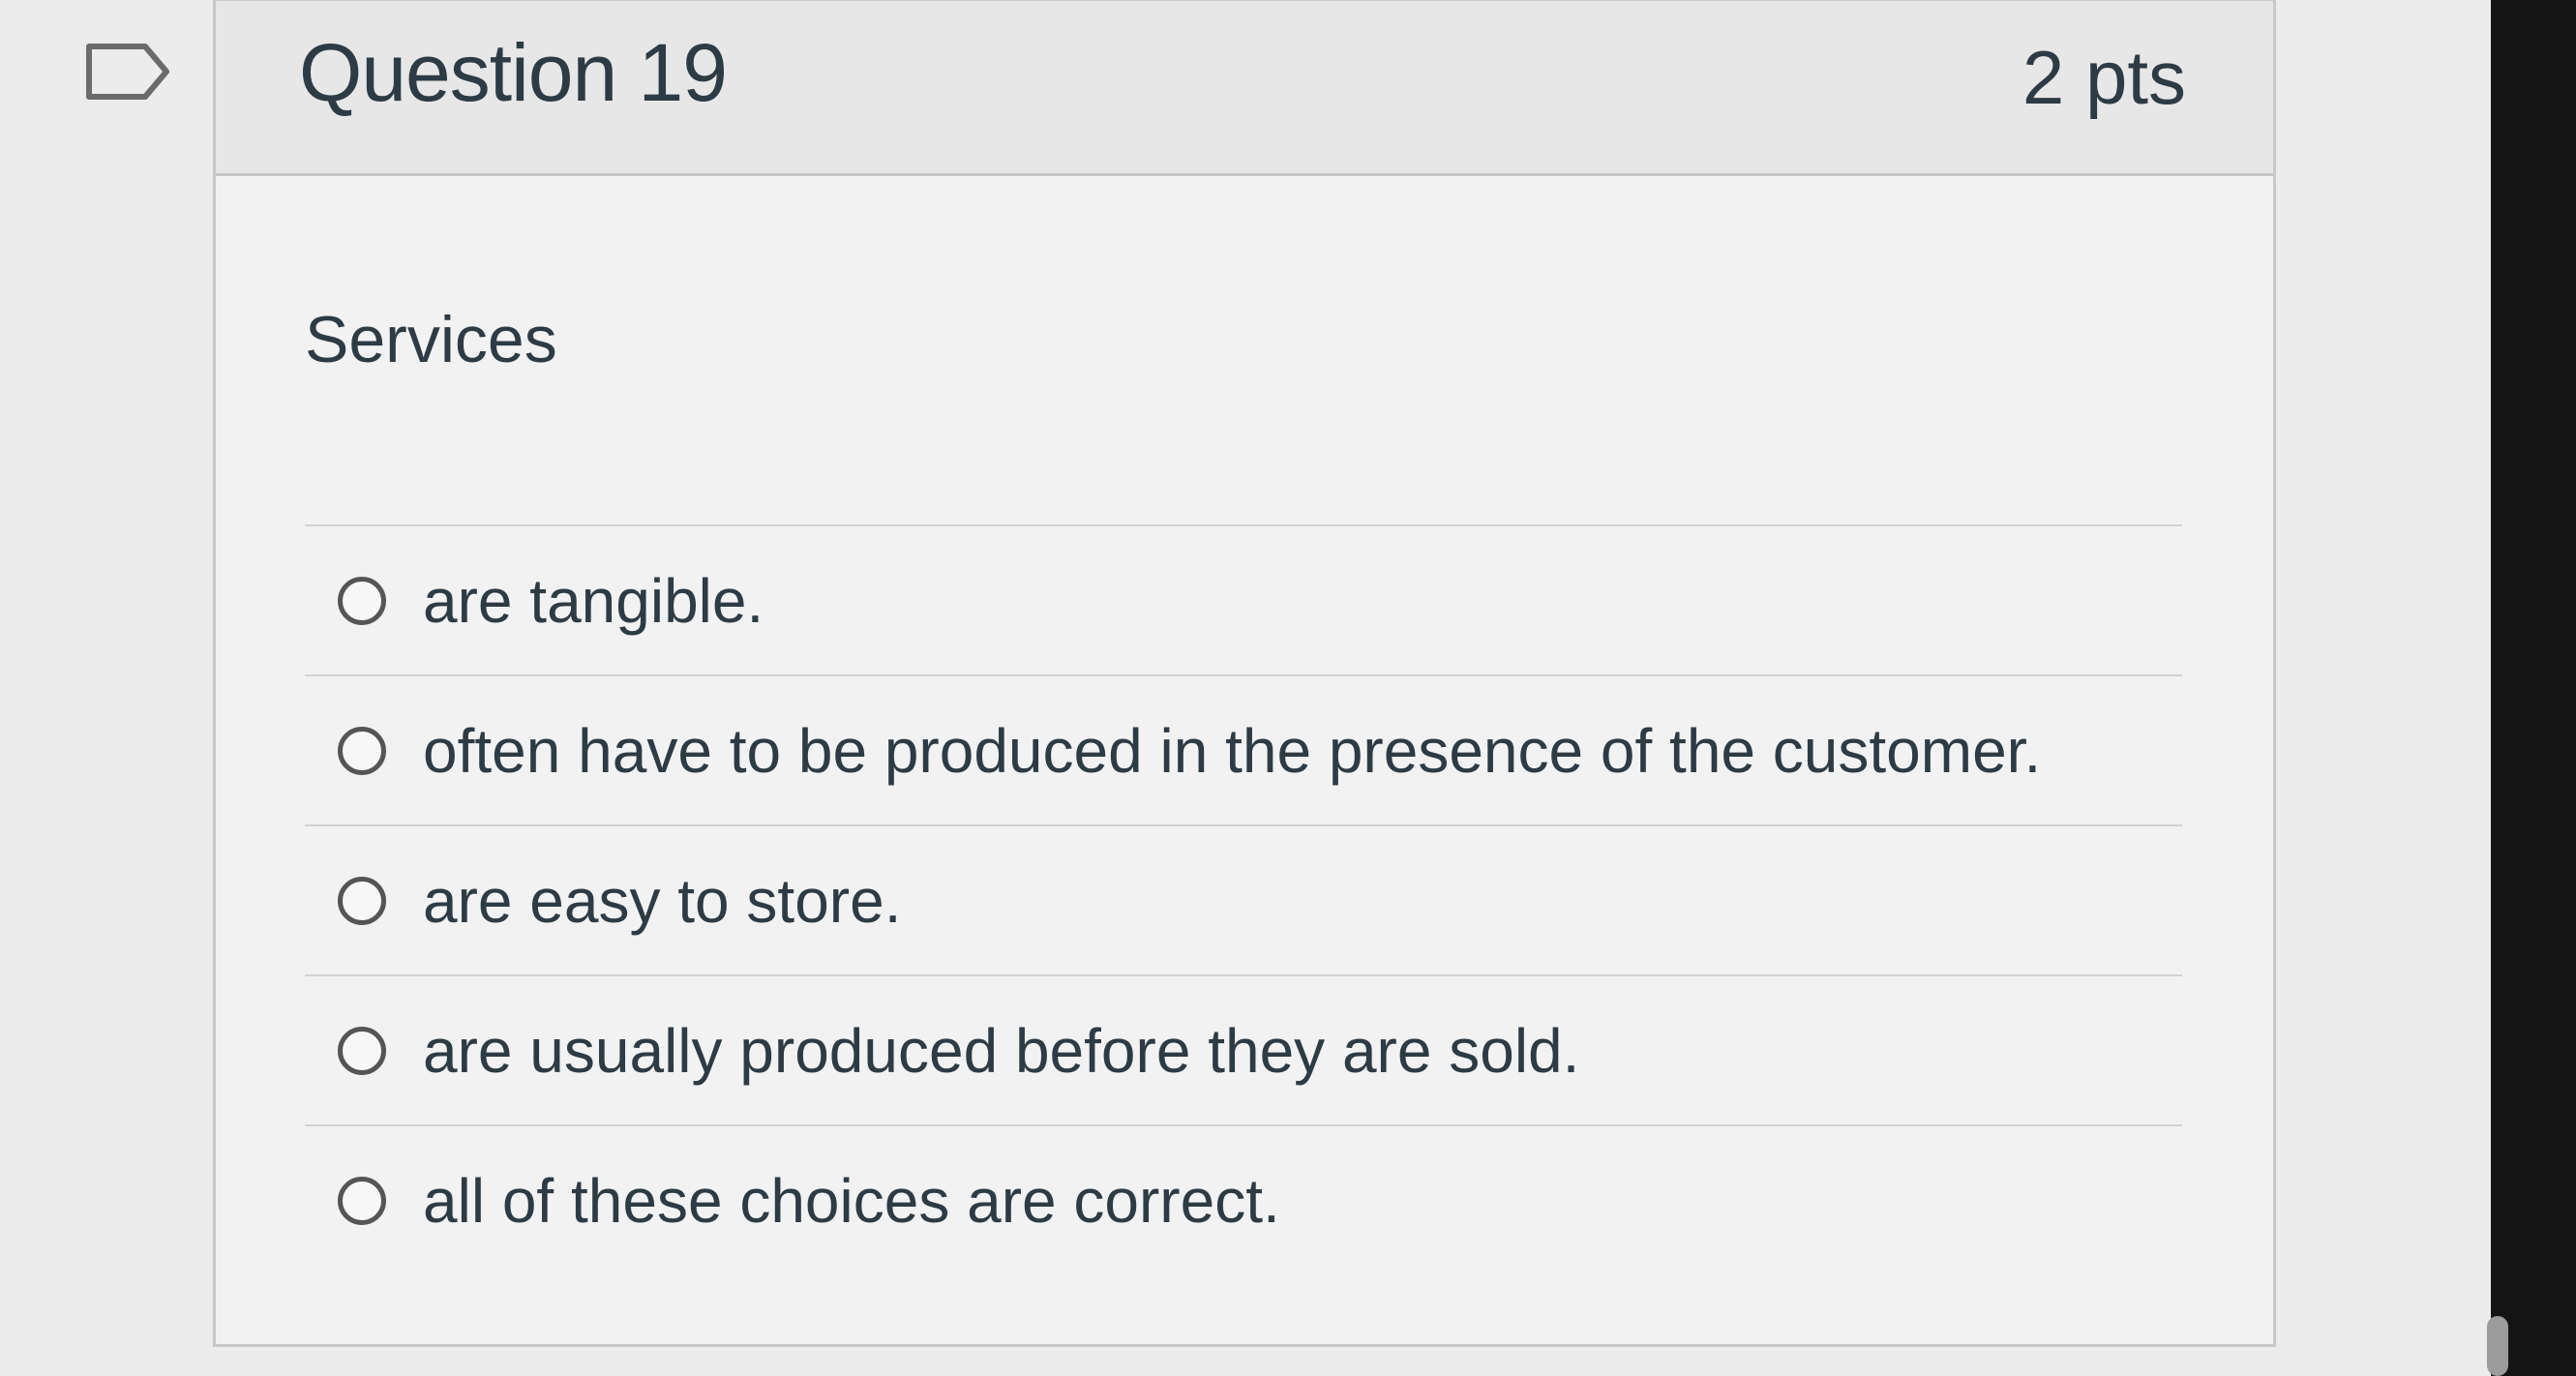  I want to click on answer-label: are tangible., so click(593, 600).